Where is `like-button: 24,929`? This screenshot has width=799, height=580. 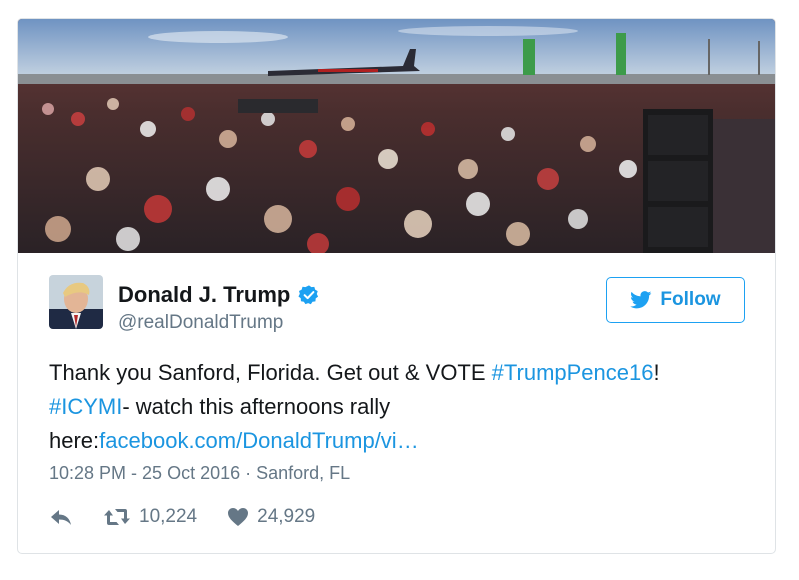
like-button: 24,929 is located at coordinates (271, 517).